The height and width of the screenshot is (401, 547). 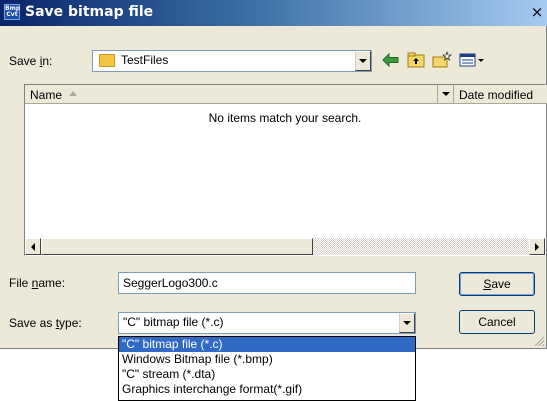 I want to click on column-dropdown-button, so click(x=446, y=94).